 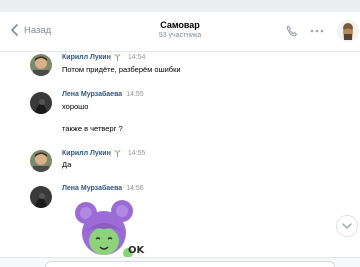 What do you see at coordinates (292, 31) in the screenshot?
I see `phone-icon` at bounding box center [292, 31].